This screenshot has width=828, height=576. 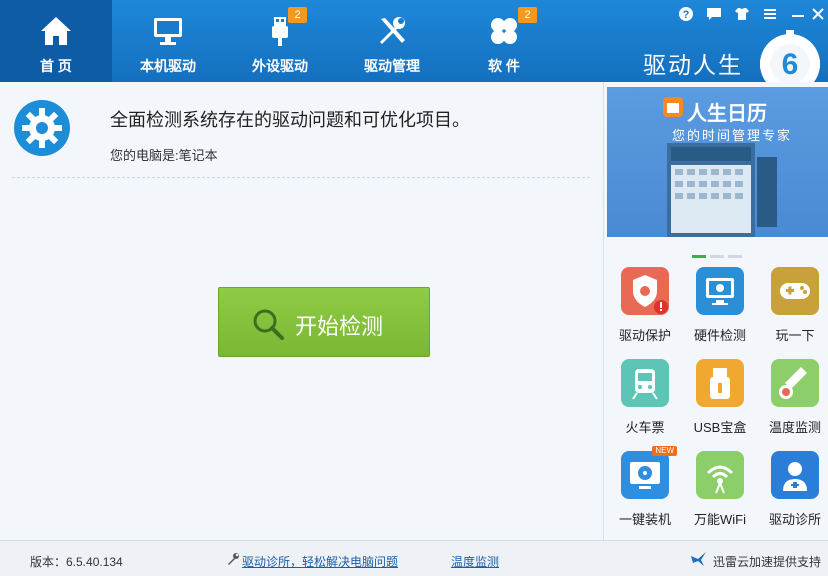 I want to click on tab-software: 软 件 2, so click(x=504, y=41).